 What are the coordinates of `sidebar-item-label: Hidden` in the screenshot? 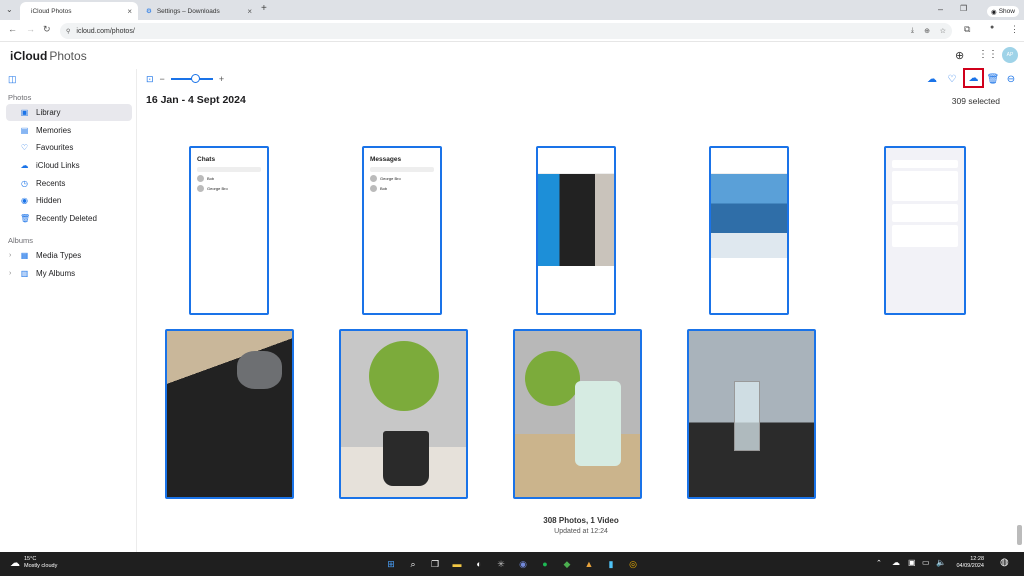 It's located at (49, 200).